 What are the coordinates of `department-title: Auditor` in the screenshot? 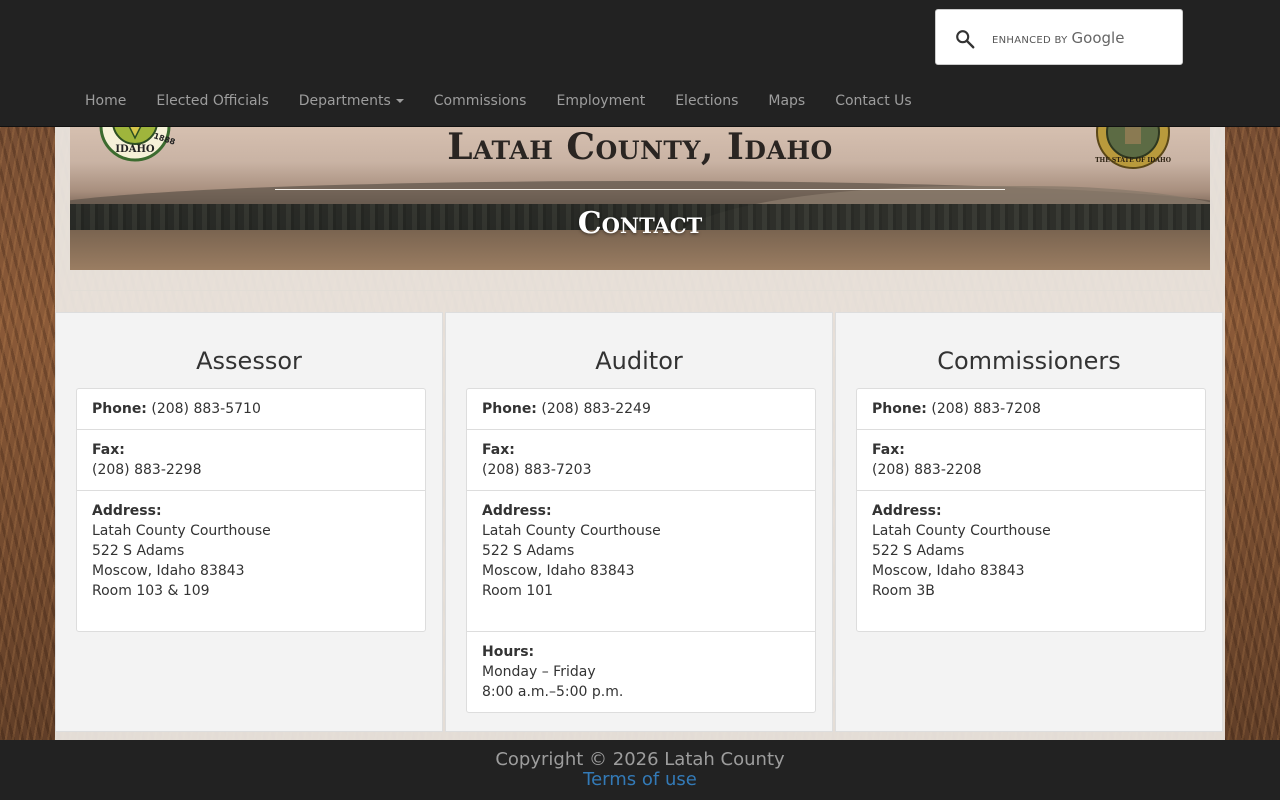 It's located at (639, 361).